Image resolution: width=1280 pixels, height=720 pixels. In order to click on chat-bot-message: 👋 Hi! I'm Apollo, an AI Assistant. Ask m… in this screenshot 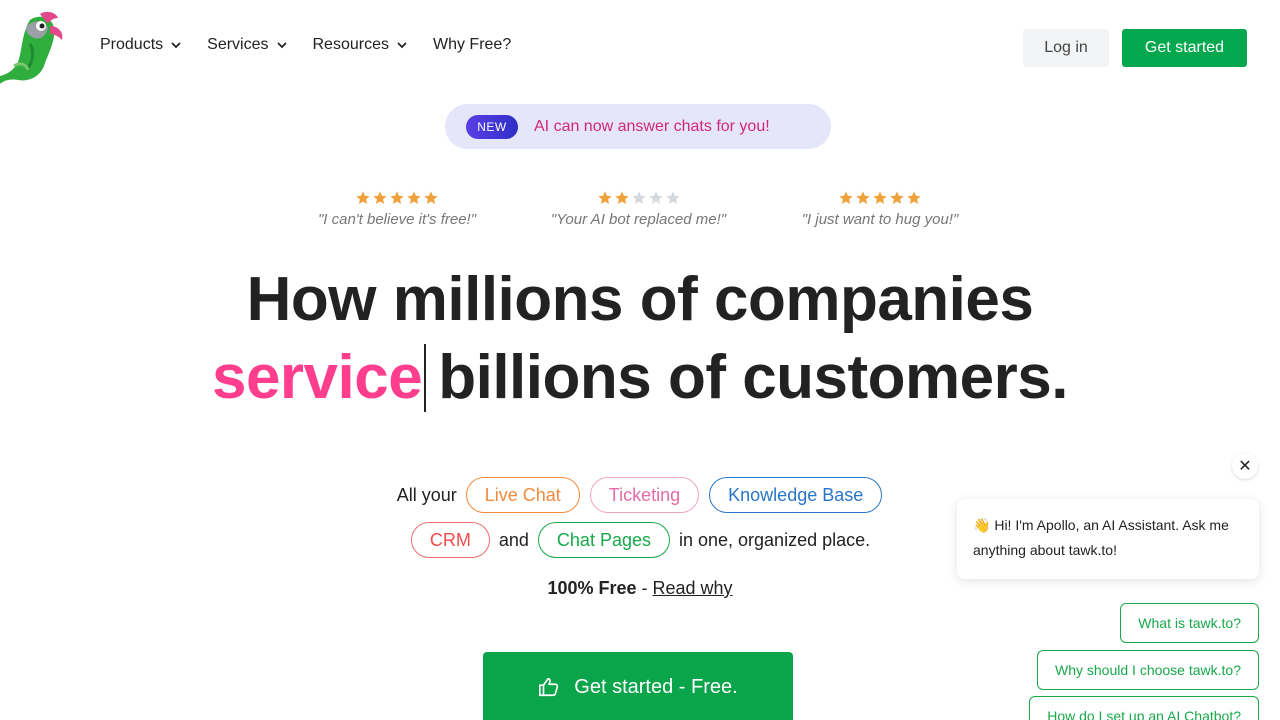, I will do `click(1108, 539)`.